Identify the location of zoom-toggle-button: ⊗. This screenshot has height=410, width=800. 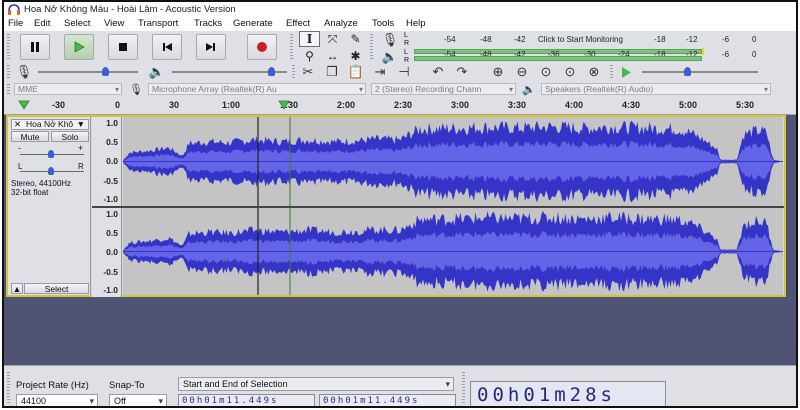
(594, 72).